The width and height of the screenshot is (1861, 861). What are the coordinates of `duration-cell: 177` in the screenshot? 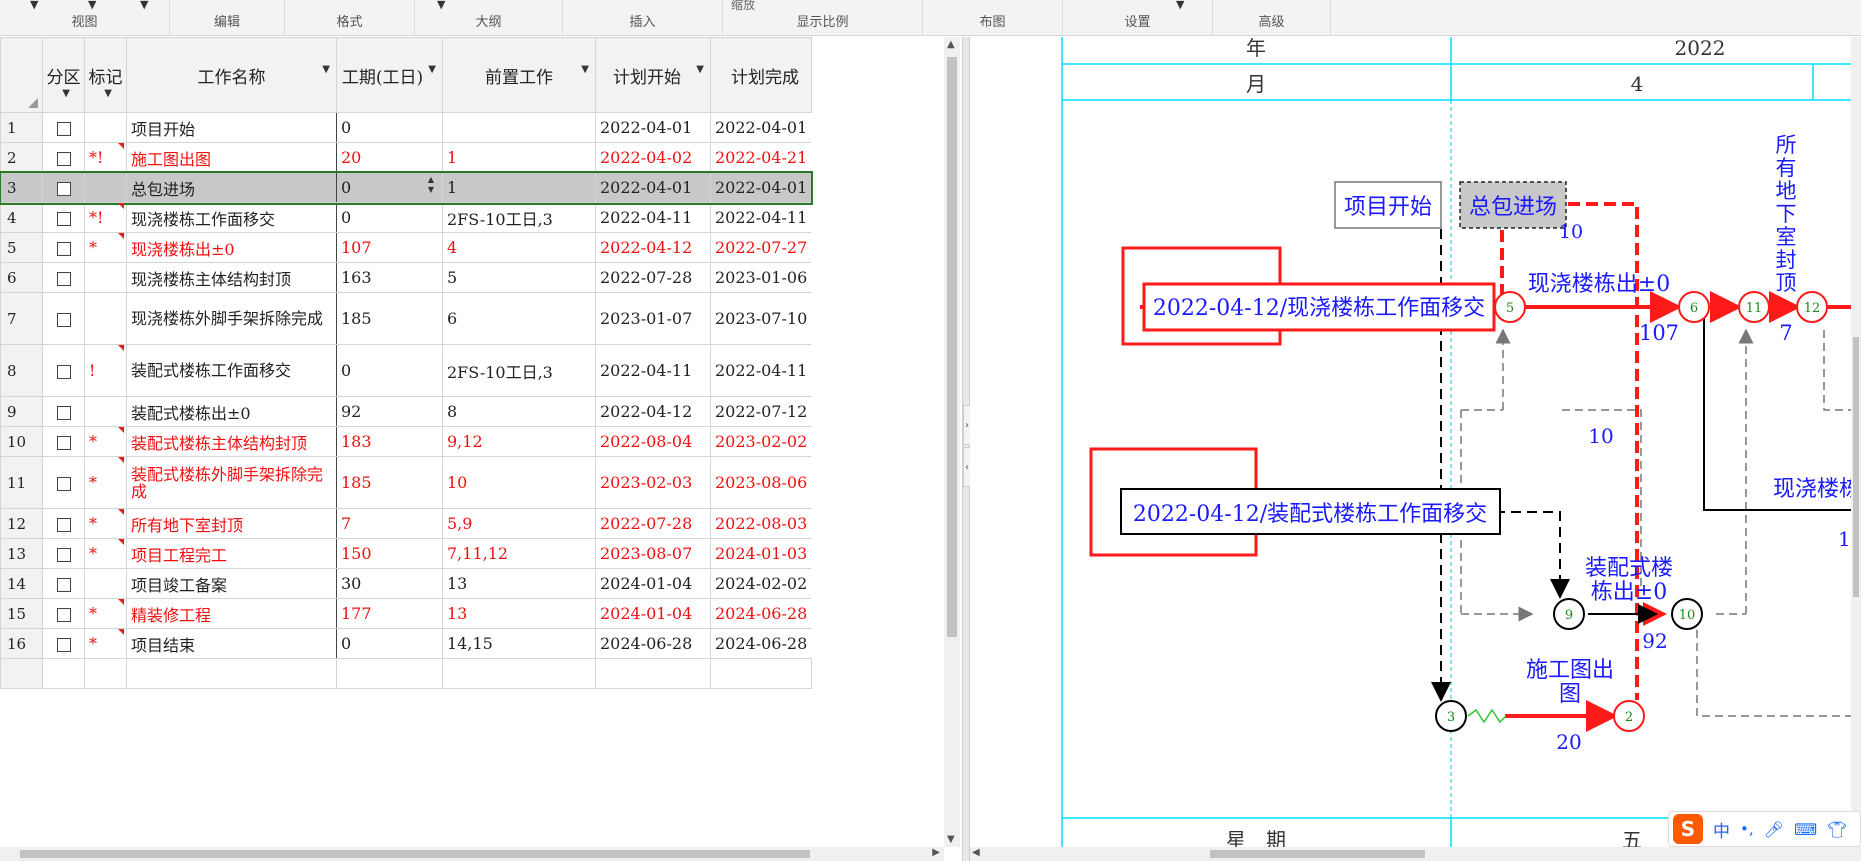 It's located at (389, 613).